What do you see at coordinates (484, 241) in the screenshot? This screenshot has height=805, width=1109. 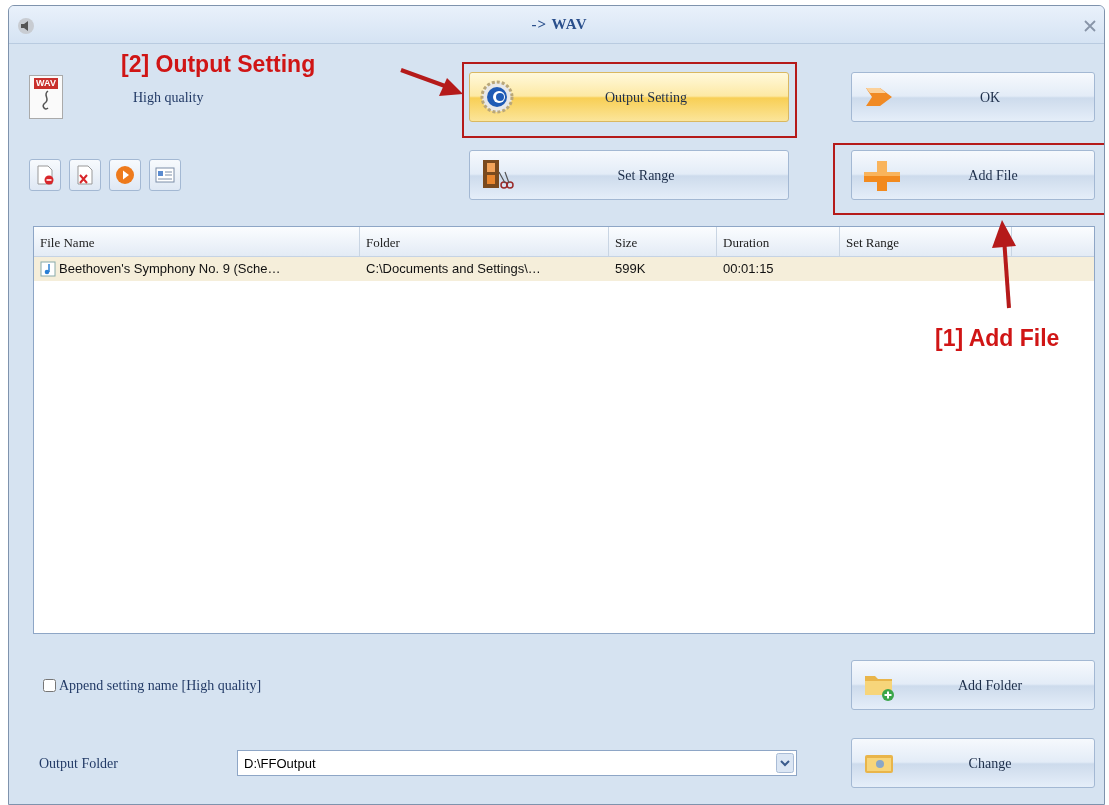 I see `column-header: Folder` at bounding box center [484, 241].